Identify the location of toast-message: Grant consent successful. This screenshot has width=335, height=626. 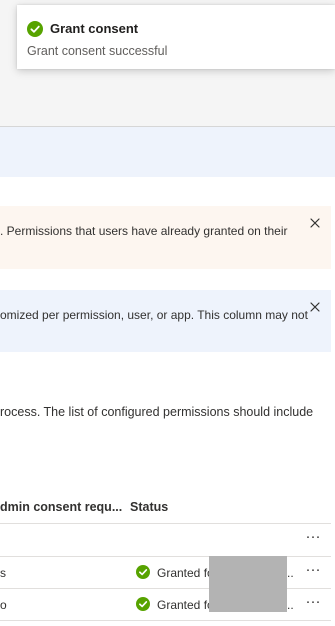
(97, 51).